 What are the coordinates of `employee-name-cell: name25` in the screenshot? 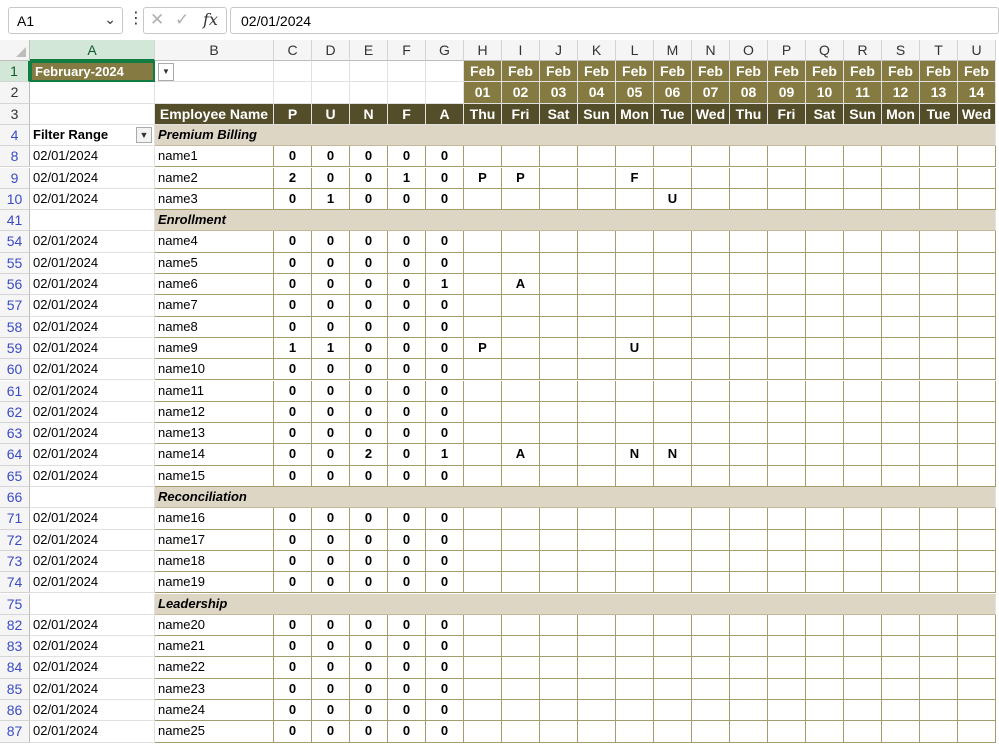 It's located at (214, 732).